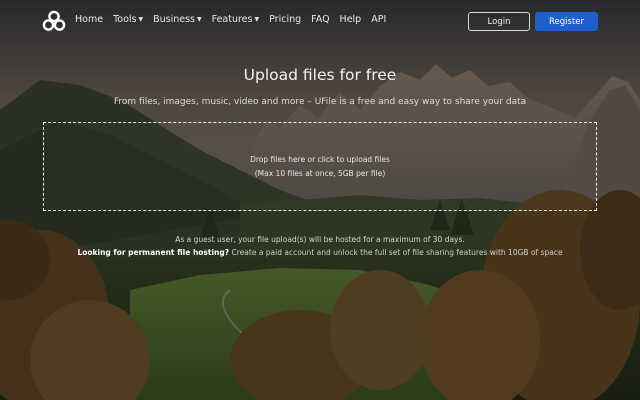  What do you see at coordinates (54, 21) in the screenshot?
I see `cloud-rings-logo-icon` at bounding box center [54, 21].